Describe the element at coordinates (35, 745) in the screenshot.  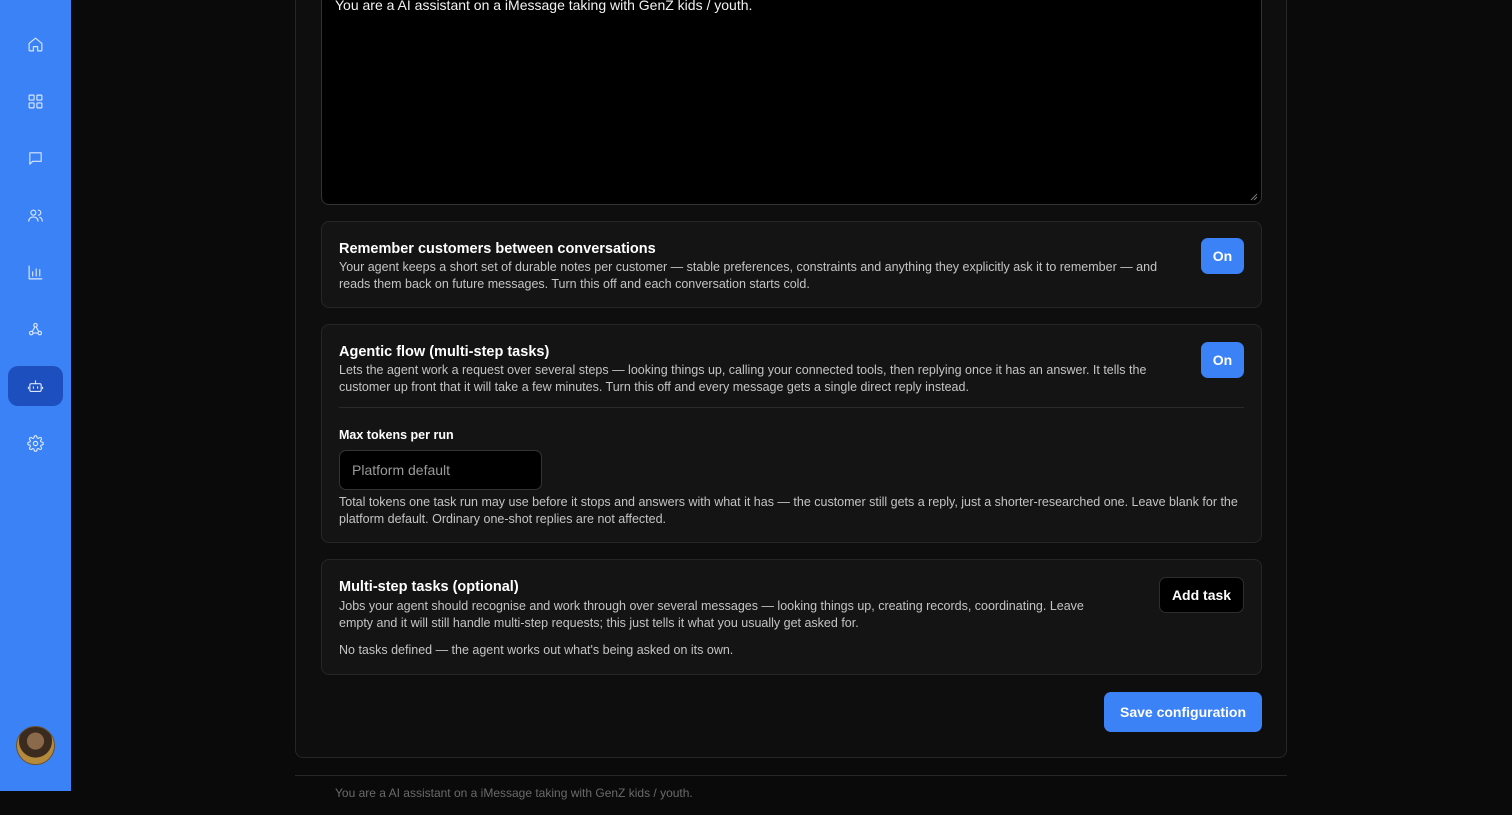
I see `avatar` at that location.